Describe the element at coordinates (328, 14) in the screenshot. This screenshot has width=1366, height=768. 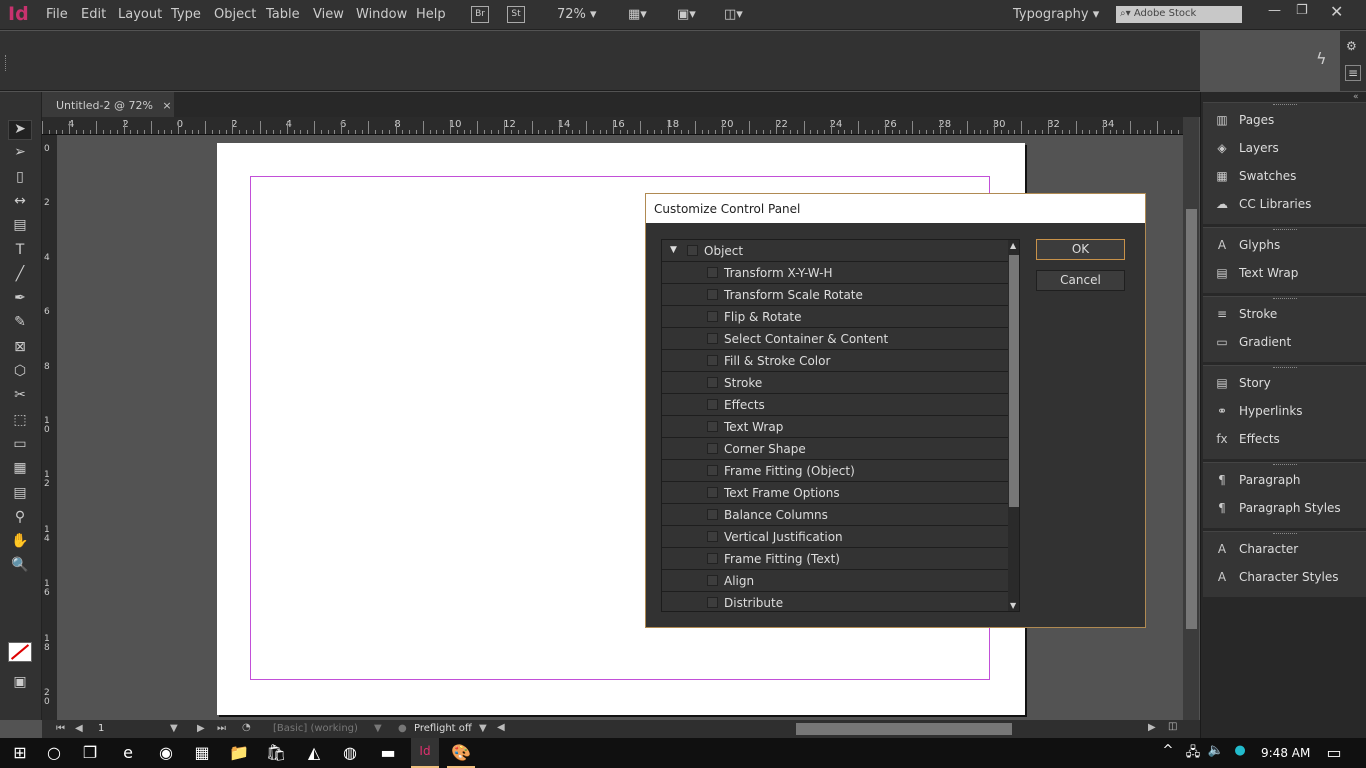
I see `menu-view: View` at that location.